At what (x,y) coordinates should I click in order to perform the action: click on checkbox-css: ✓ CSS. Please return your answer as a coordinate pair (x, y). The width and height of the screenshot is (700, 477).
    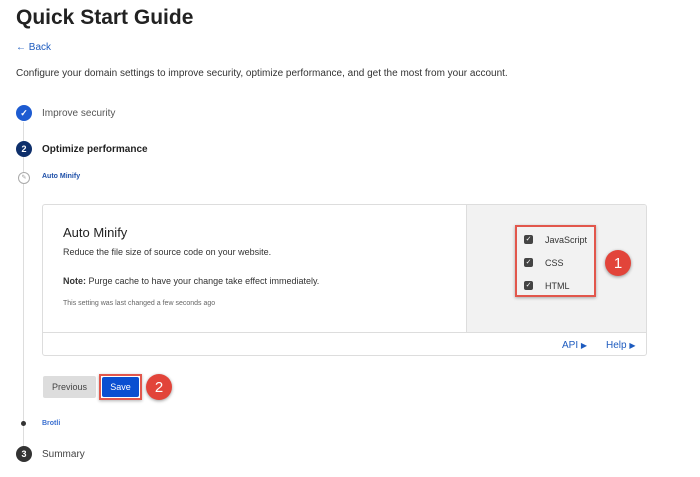
    Looking at the image, I should click on (559, 262).